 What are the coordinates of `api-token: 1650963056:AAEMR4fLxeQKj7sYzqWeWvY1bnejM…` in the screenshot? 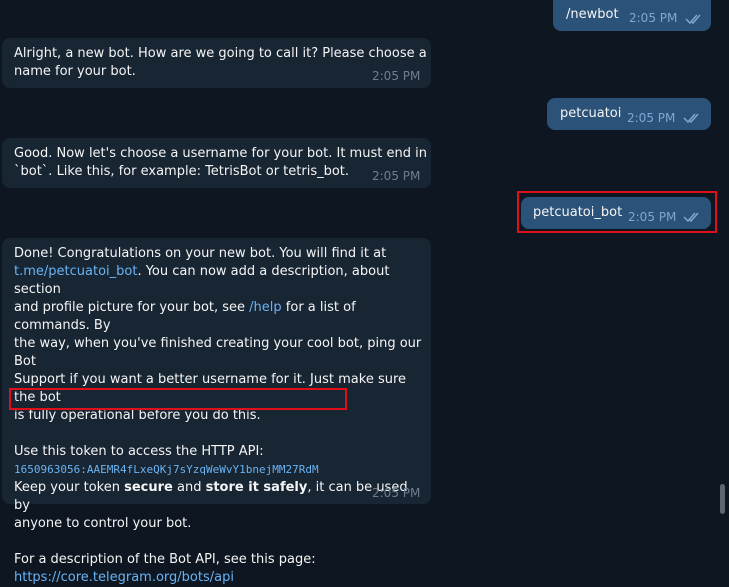 It's located at (166, 469).